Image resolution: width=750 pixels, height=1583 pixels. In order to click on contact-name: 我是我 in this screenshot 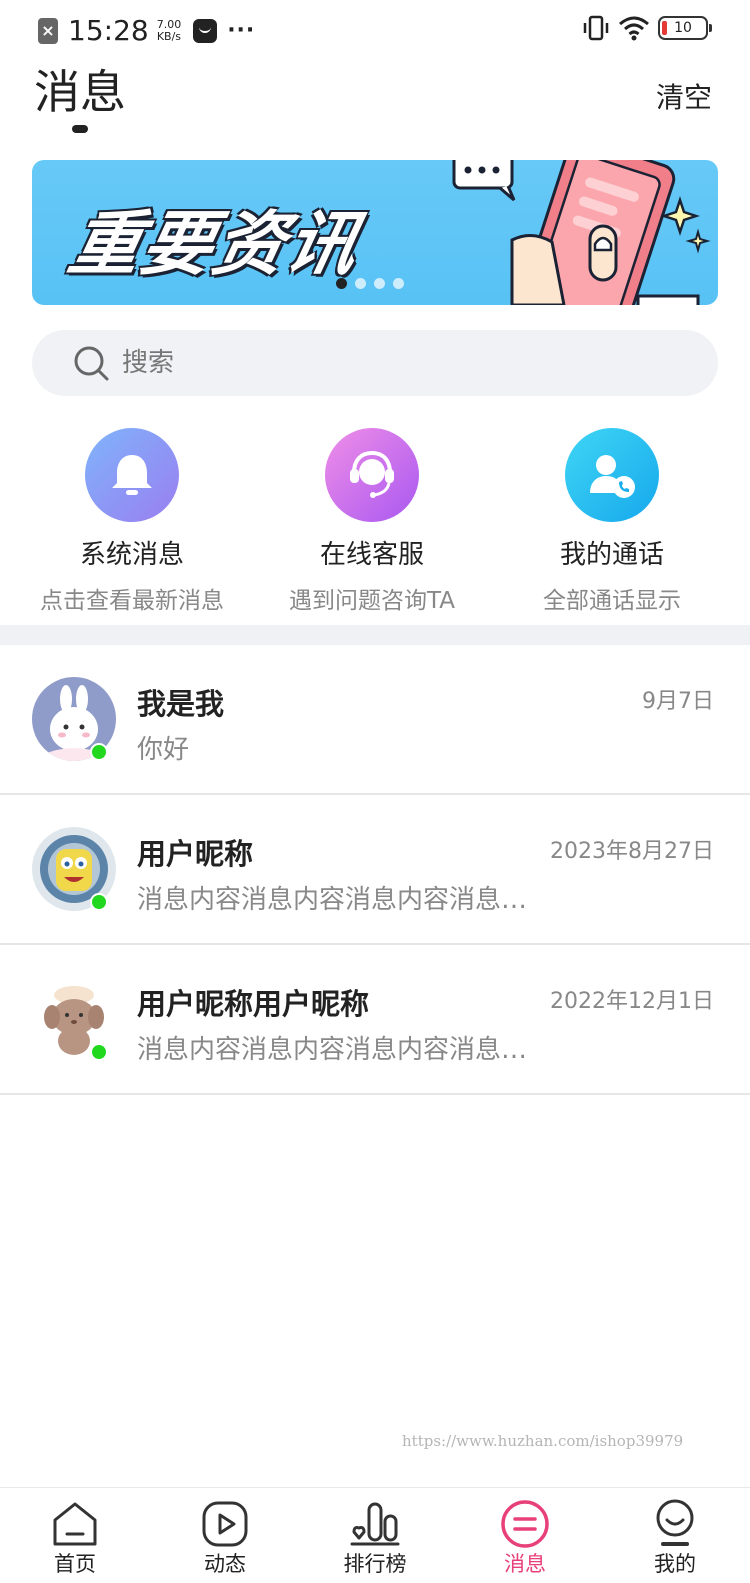, I will do `click(181, 704)`.